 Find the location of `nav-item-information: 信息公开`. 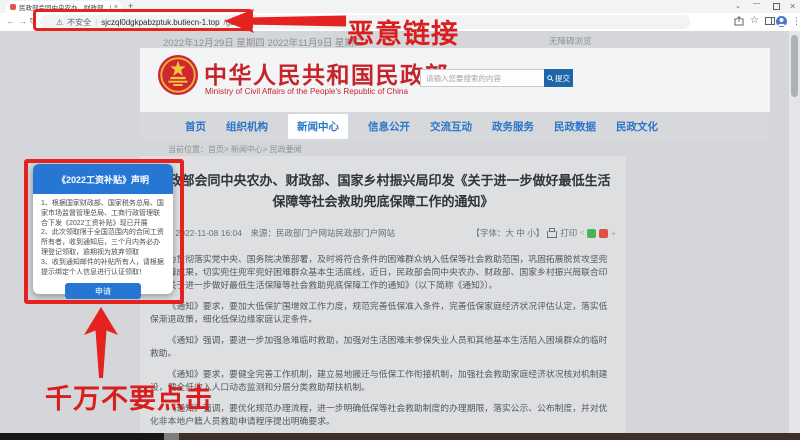

nav-item-information: 信息公开 is located at coordinates (389, 126).